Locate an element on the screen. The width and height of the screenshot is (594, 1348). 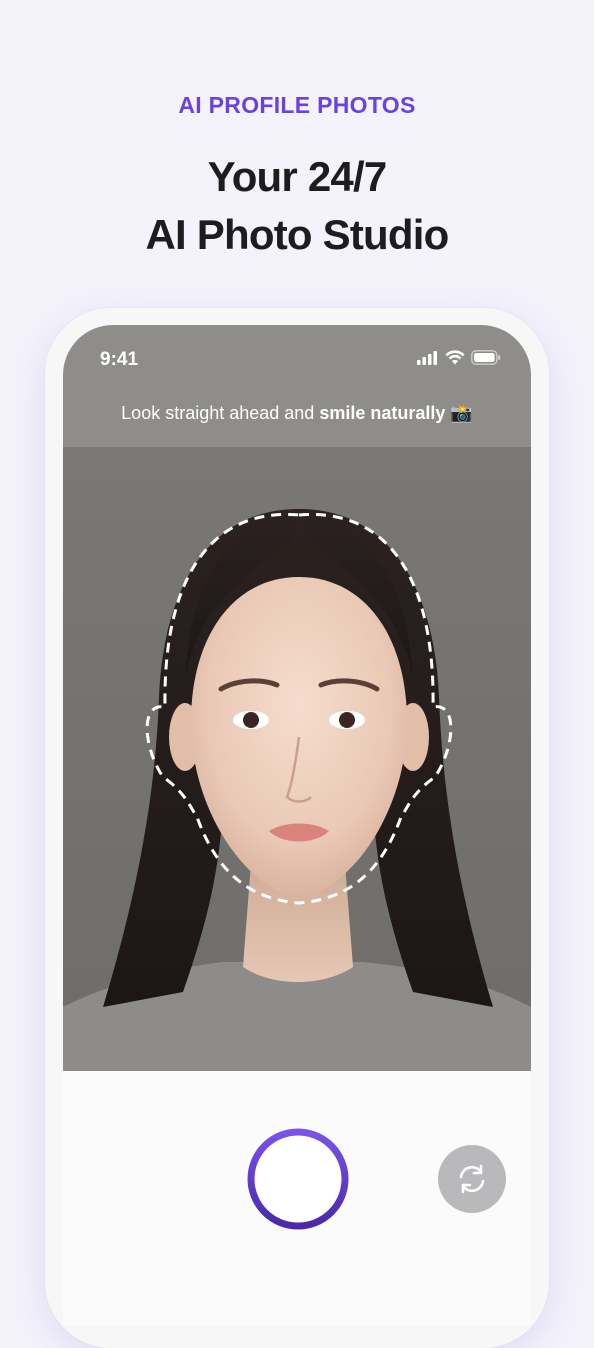
camera-controls is located at coordinates (297, 1198).